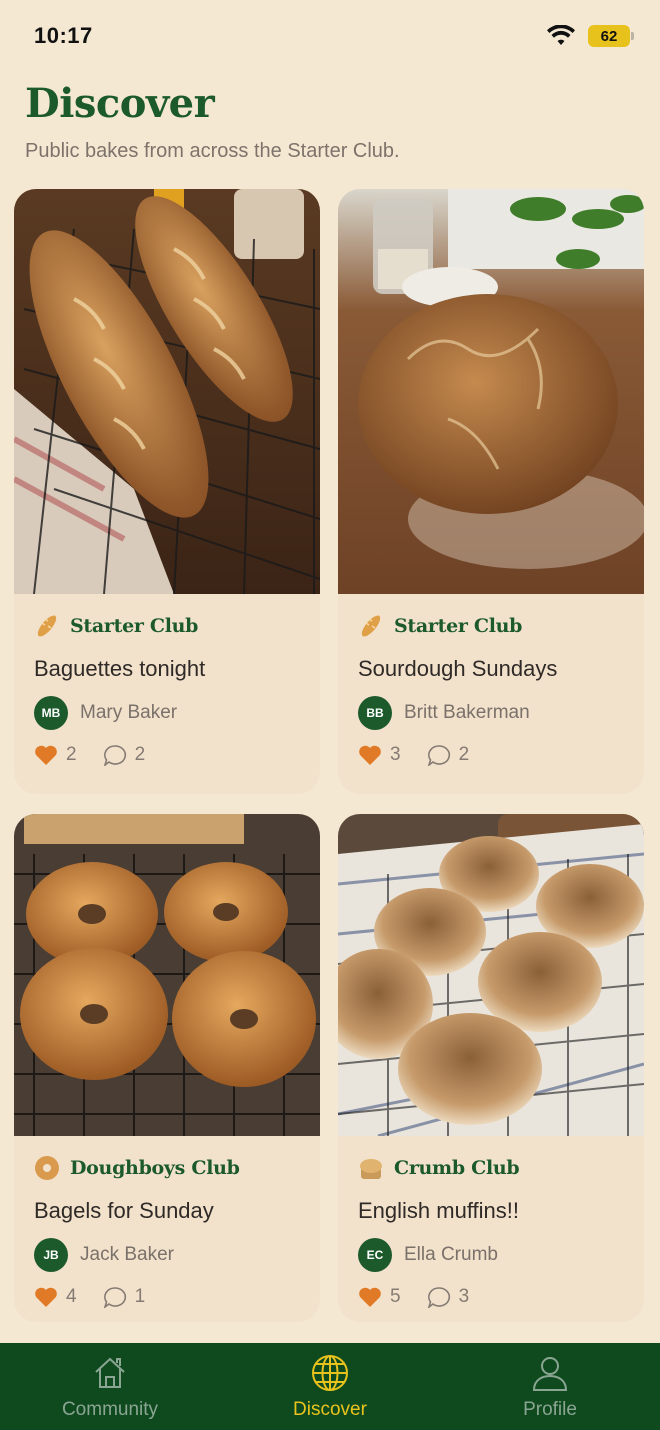 Image resolution: width=660 pixels, height=1430 pixels. I want to click on bagel-icon, so click(47, 1168).